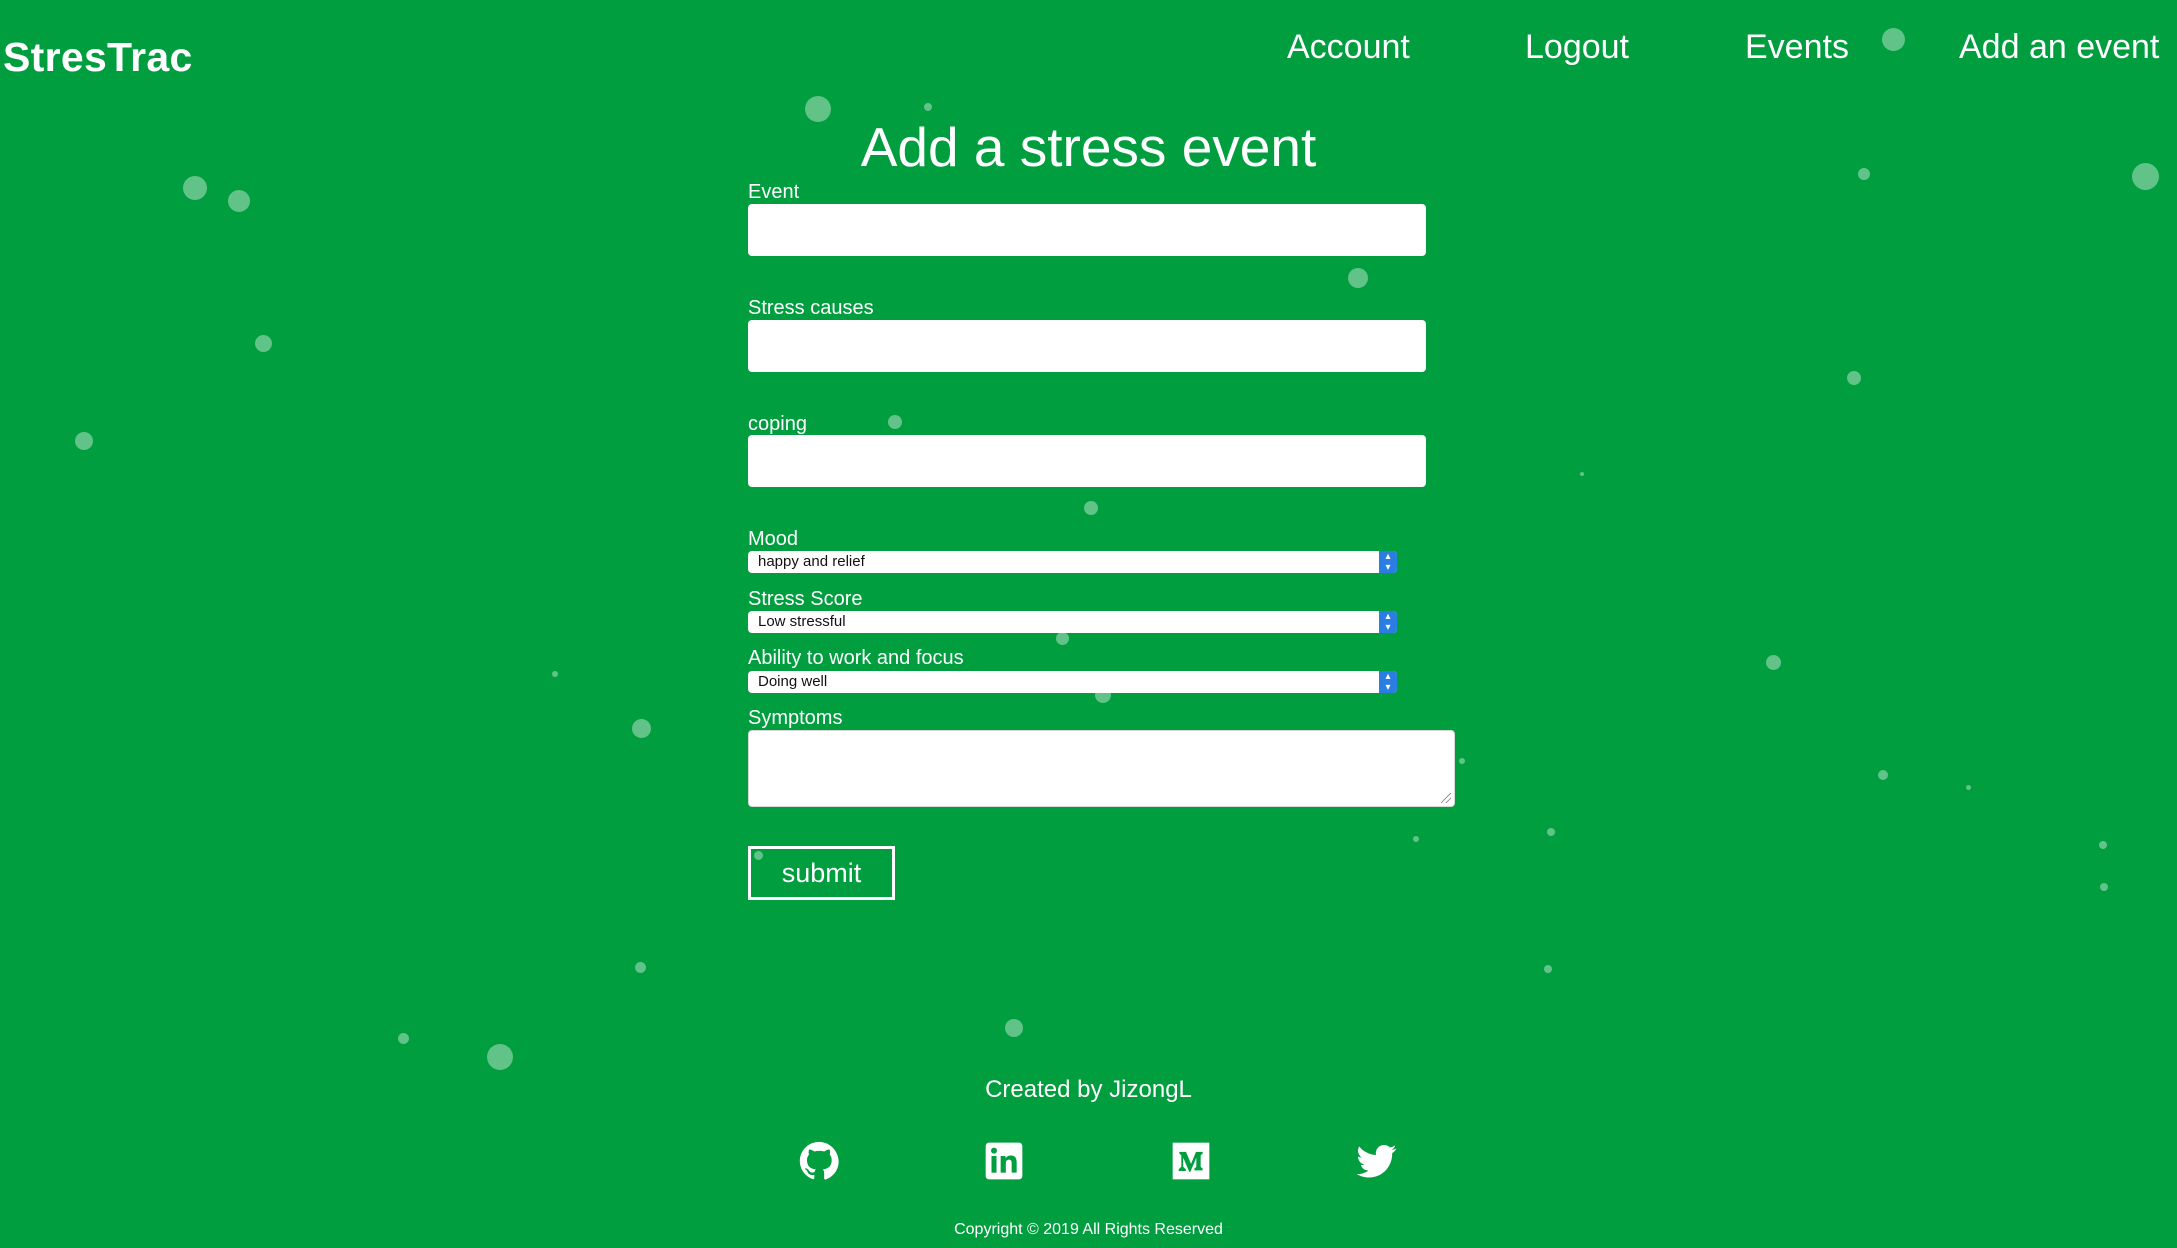  What do you see at coordinates (802, 621) in the screenshot?
I see `stress-score-select-value: Low stressful` at bounding box center [802, 621].